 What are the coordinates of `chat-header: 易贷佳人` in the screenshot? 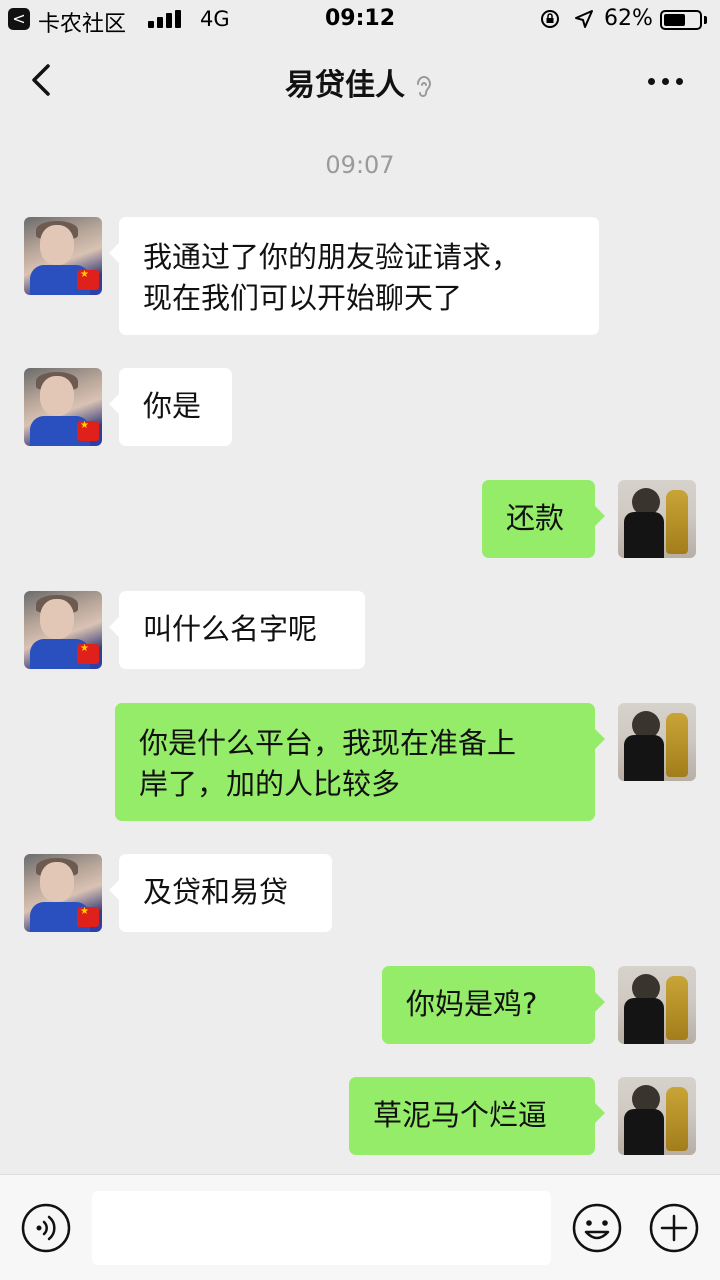 It's located at (360, 80).